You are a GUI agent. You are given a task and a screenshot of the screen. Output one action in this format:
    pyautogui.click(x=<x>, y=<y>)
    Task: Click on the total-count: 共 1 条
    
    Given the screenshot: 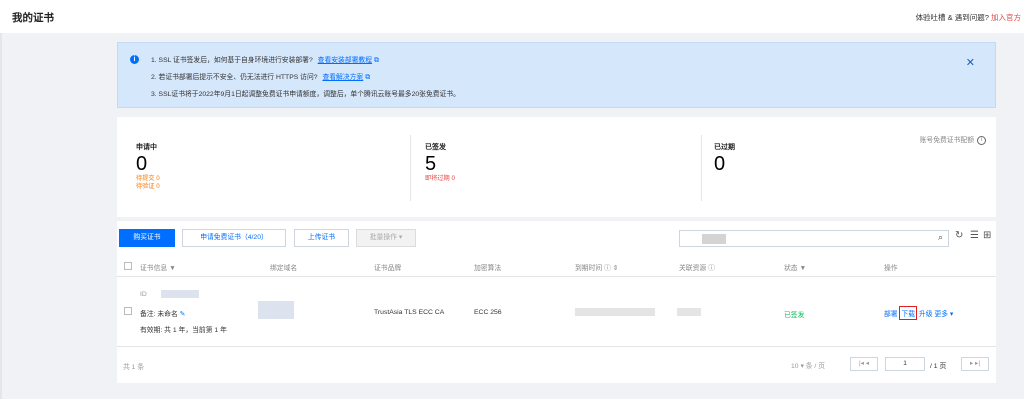 What is the action you would take?
    pyautogui.click(x=134, y=367)
    